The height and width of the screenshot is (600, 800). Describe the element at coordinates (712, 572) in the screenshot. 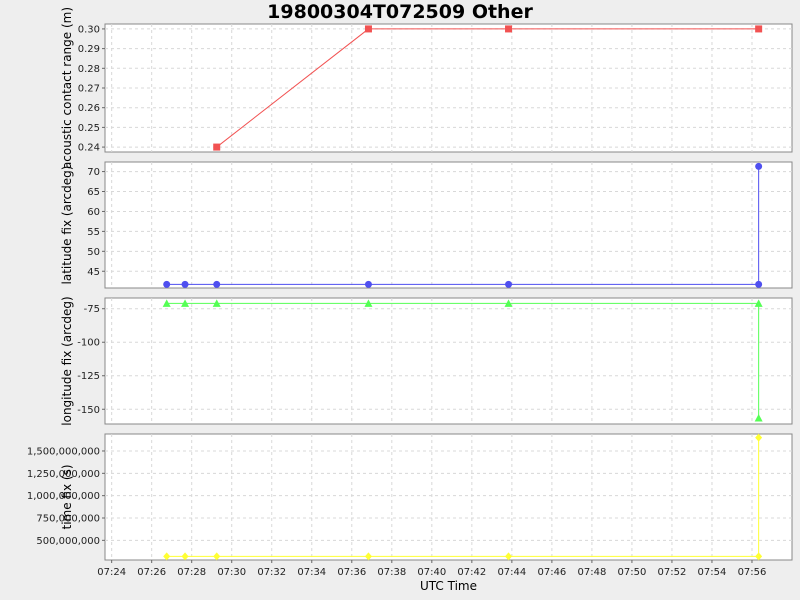

I see `x-tick-label: 07:54` at that location.